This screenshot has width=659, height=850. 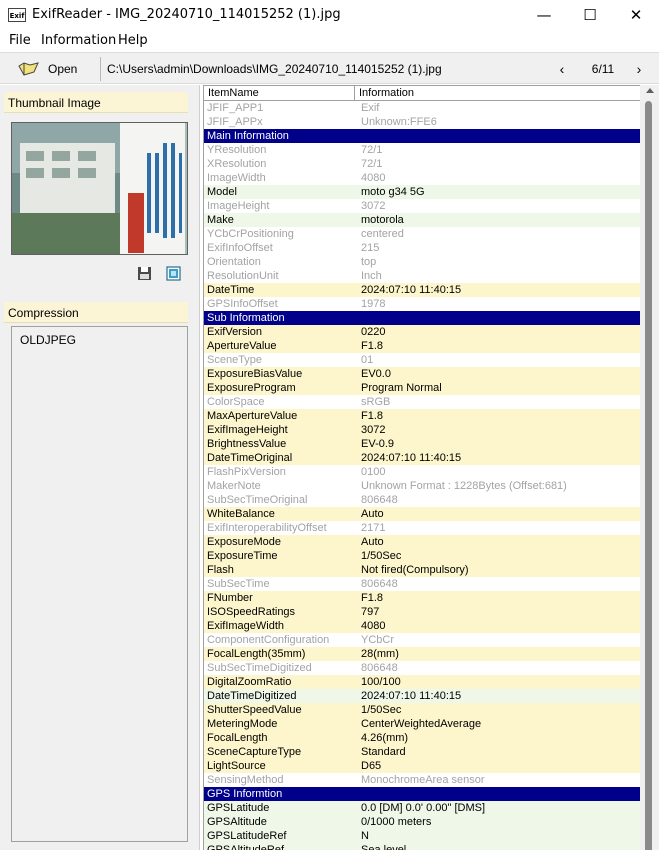 I want to click on prev-image-button: ‹, so click(x=562, y=69).